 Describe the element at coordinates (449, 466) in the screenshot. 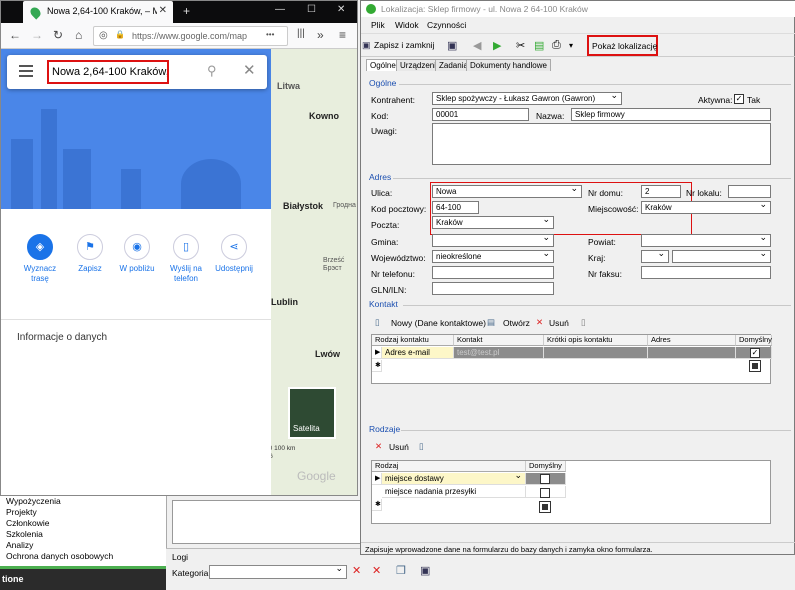

I see `col-header: Rodzaj` at that location.